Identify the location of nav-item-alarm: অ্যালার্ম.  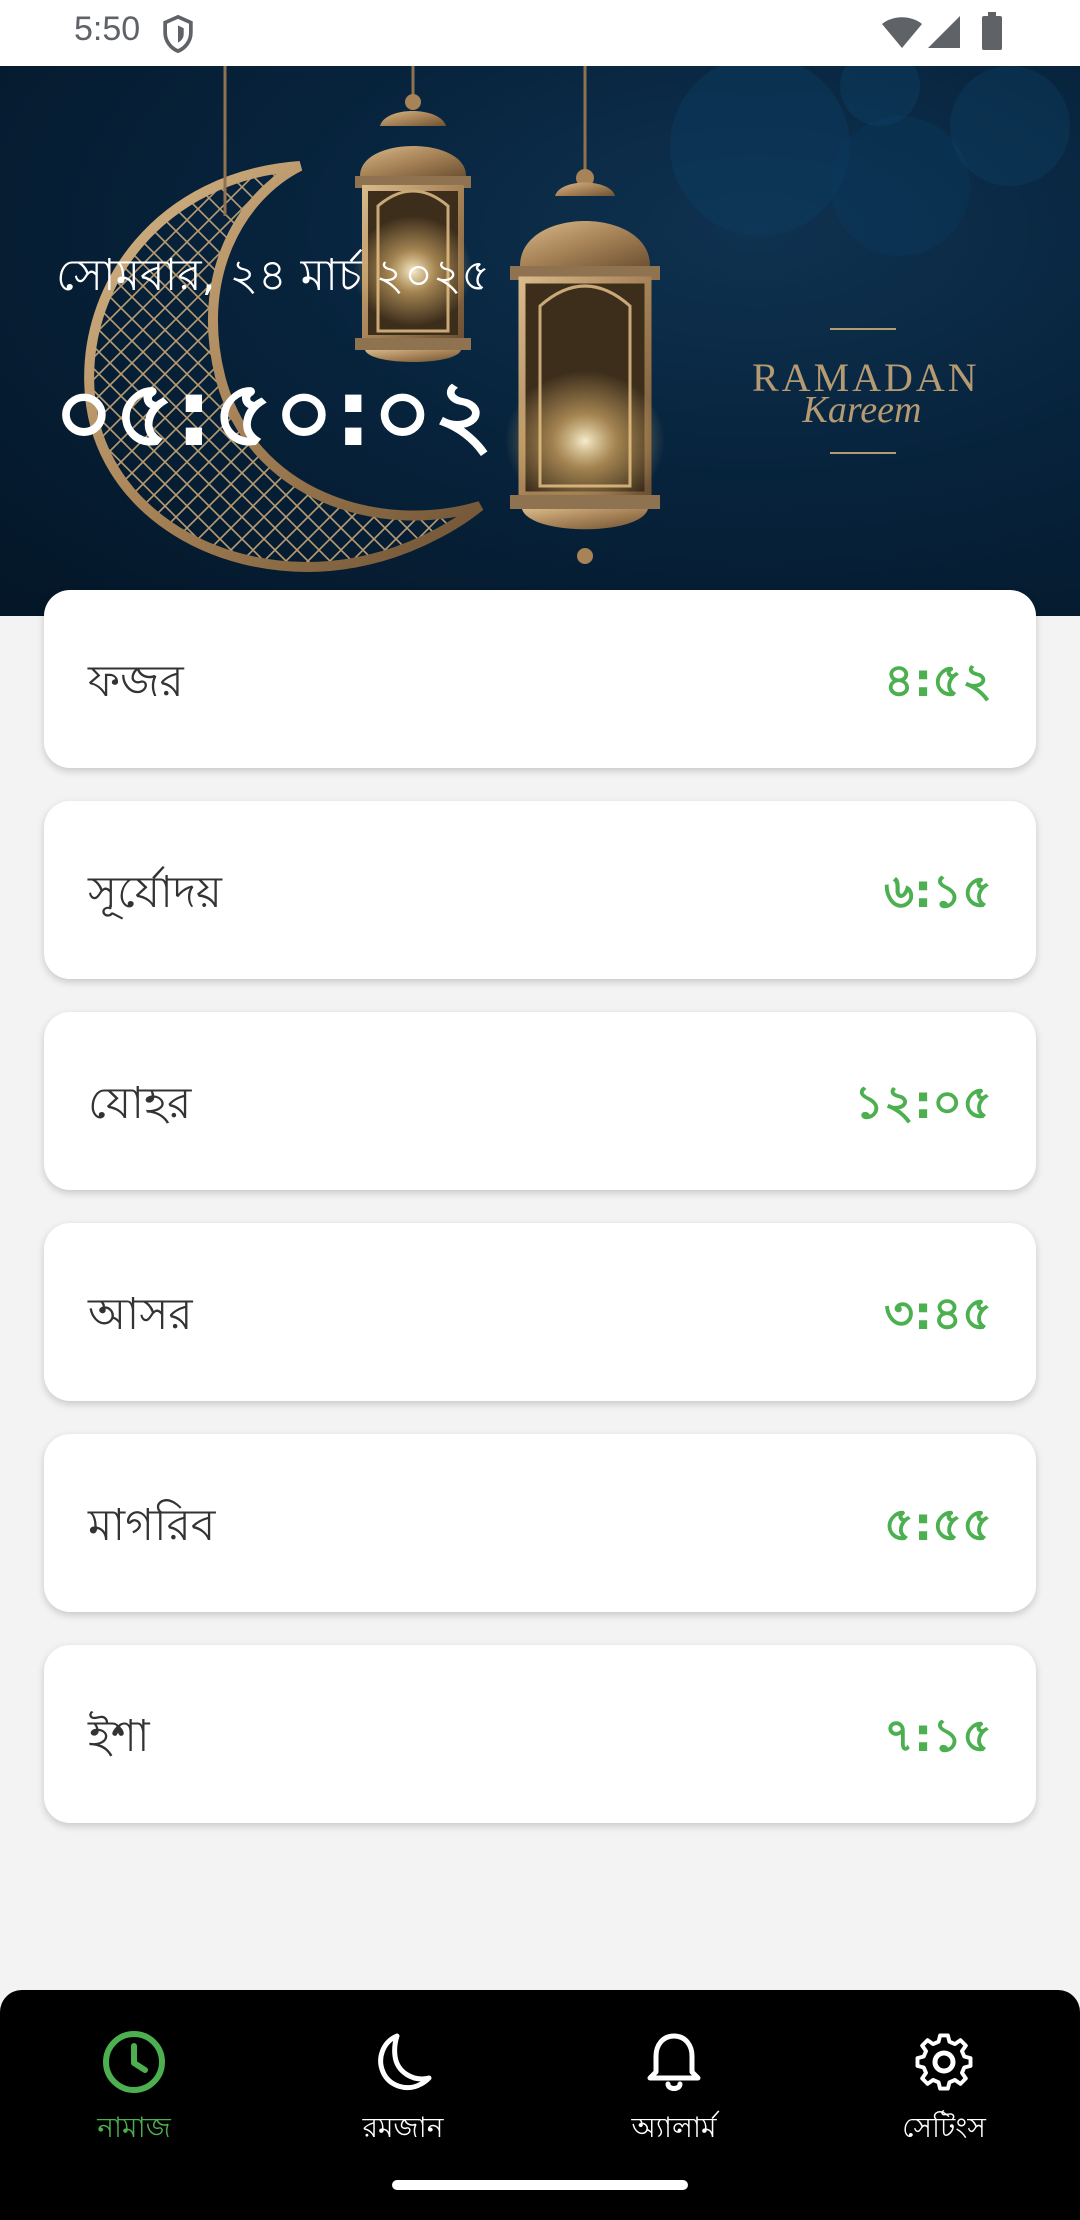
(674, 2091).